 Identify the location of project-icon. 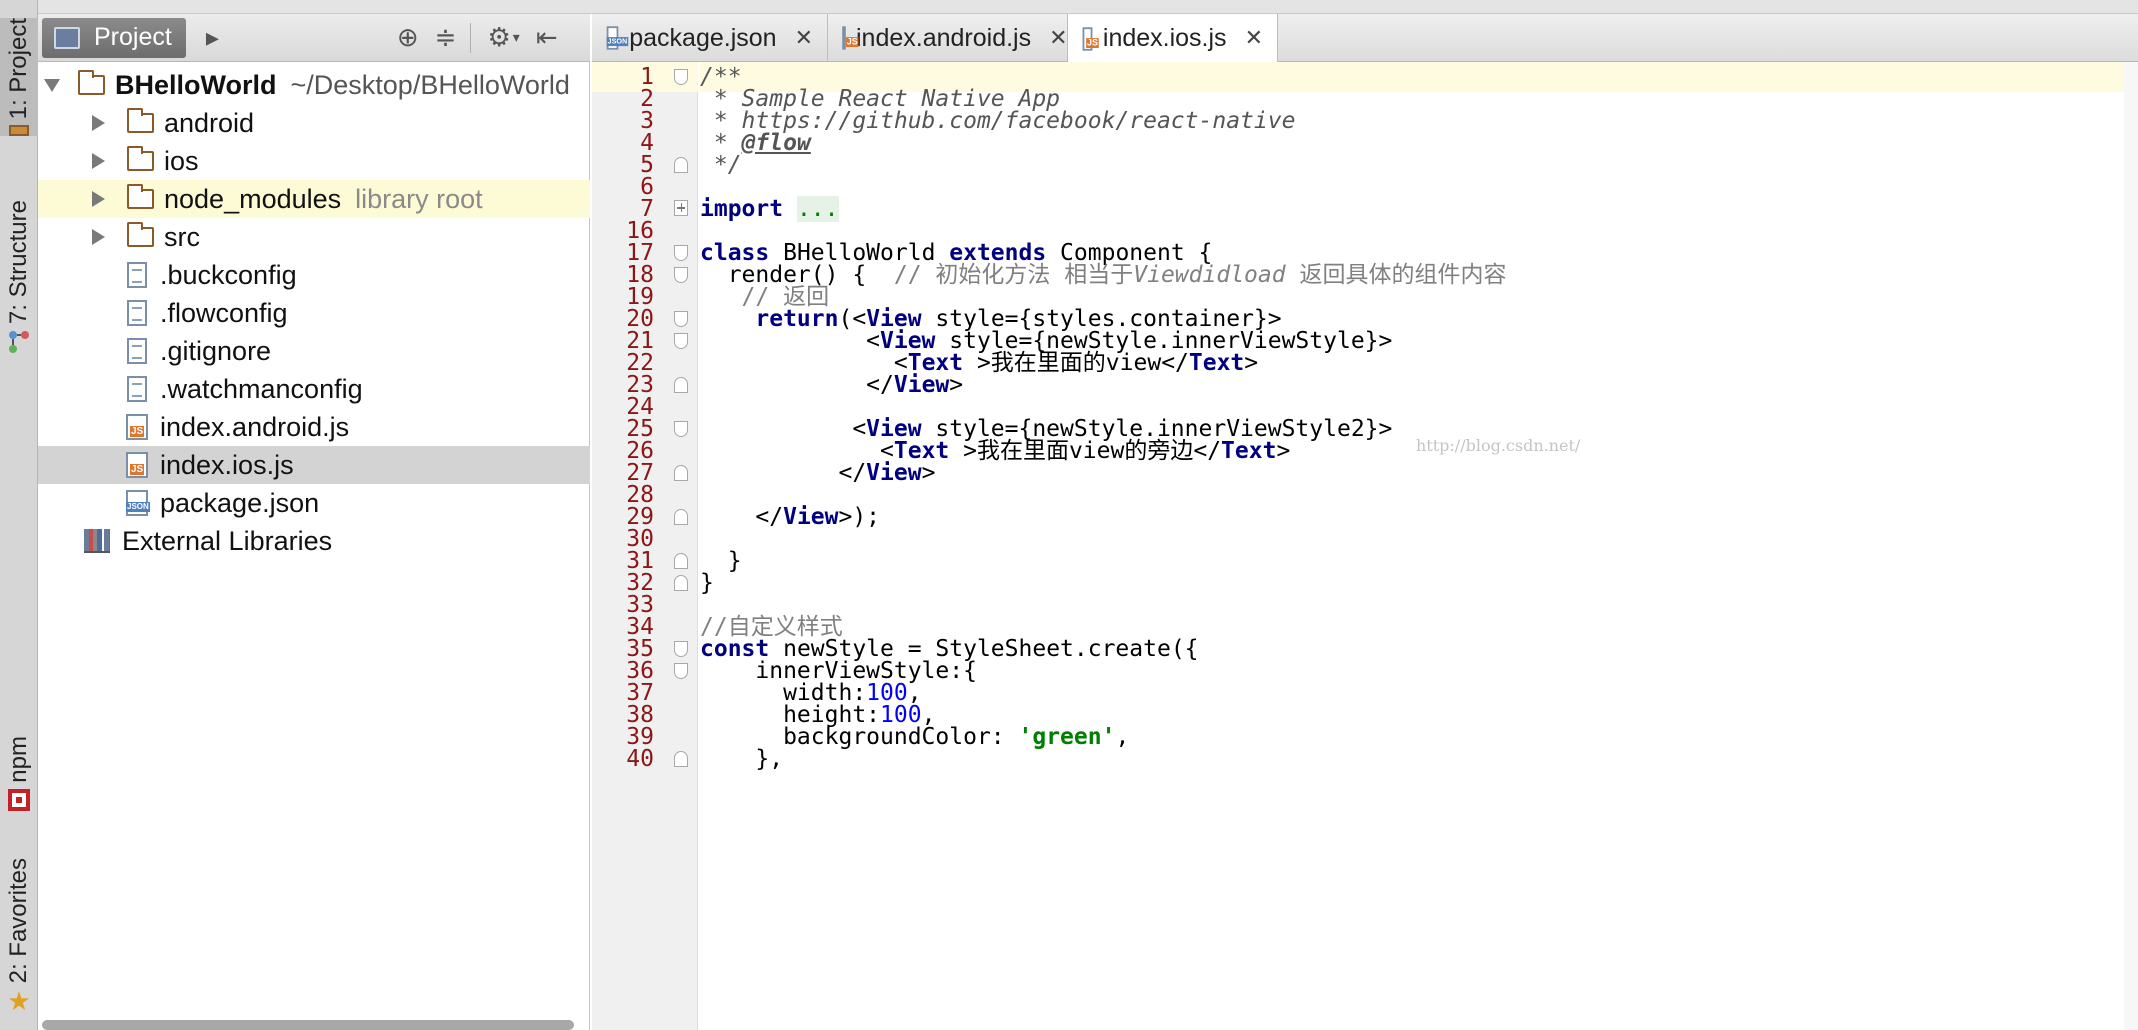
(67, 37).